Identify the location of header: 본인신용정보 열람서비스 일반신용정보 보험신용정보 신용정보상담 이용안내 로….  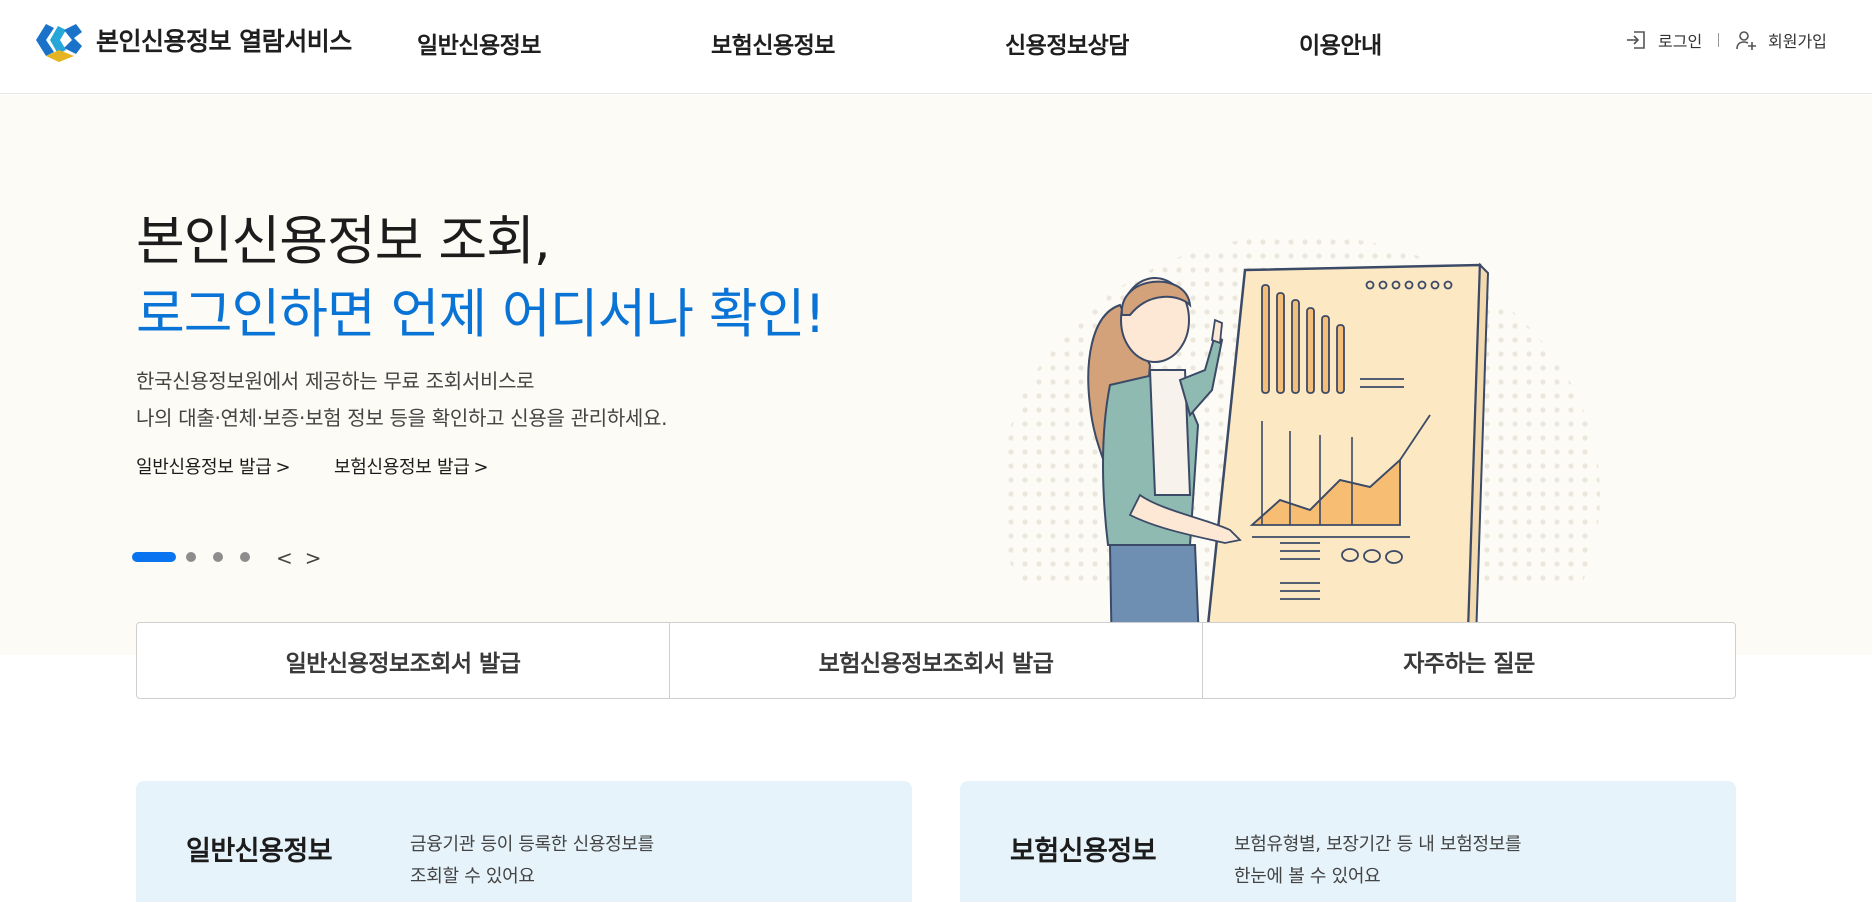
(936, 47).